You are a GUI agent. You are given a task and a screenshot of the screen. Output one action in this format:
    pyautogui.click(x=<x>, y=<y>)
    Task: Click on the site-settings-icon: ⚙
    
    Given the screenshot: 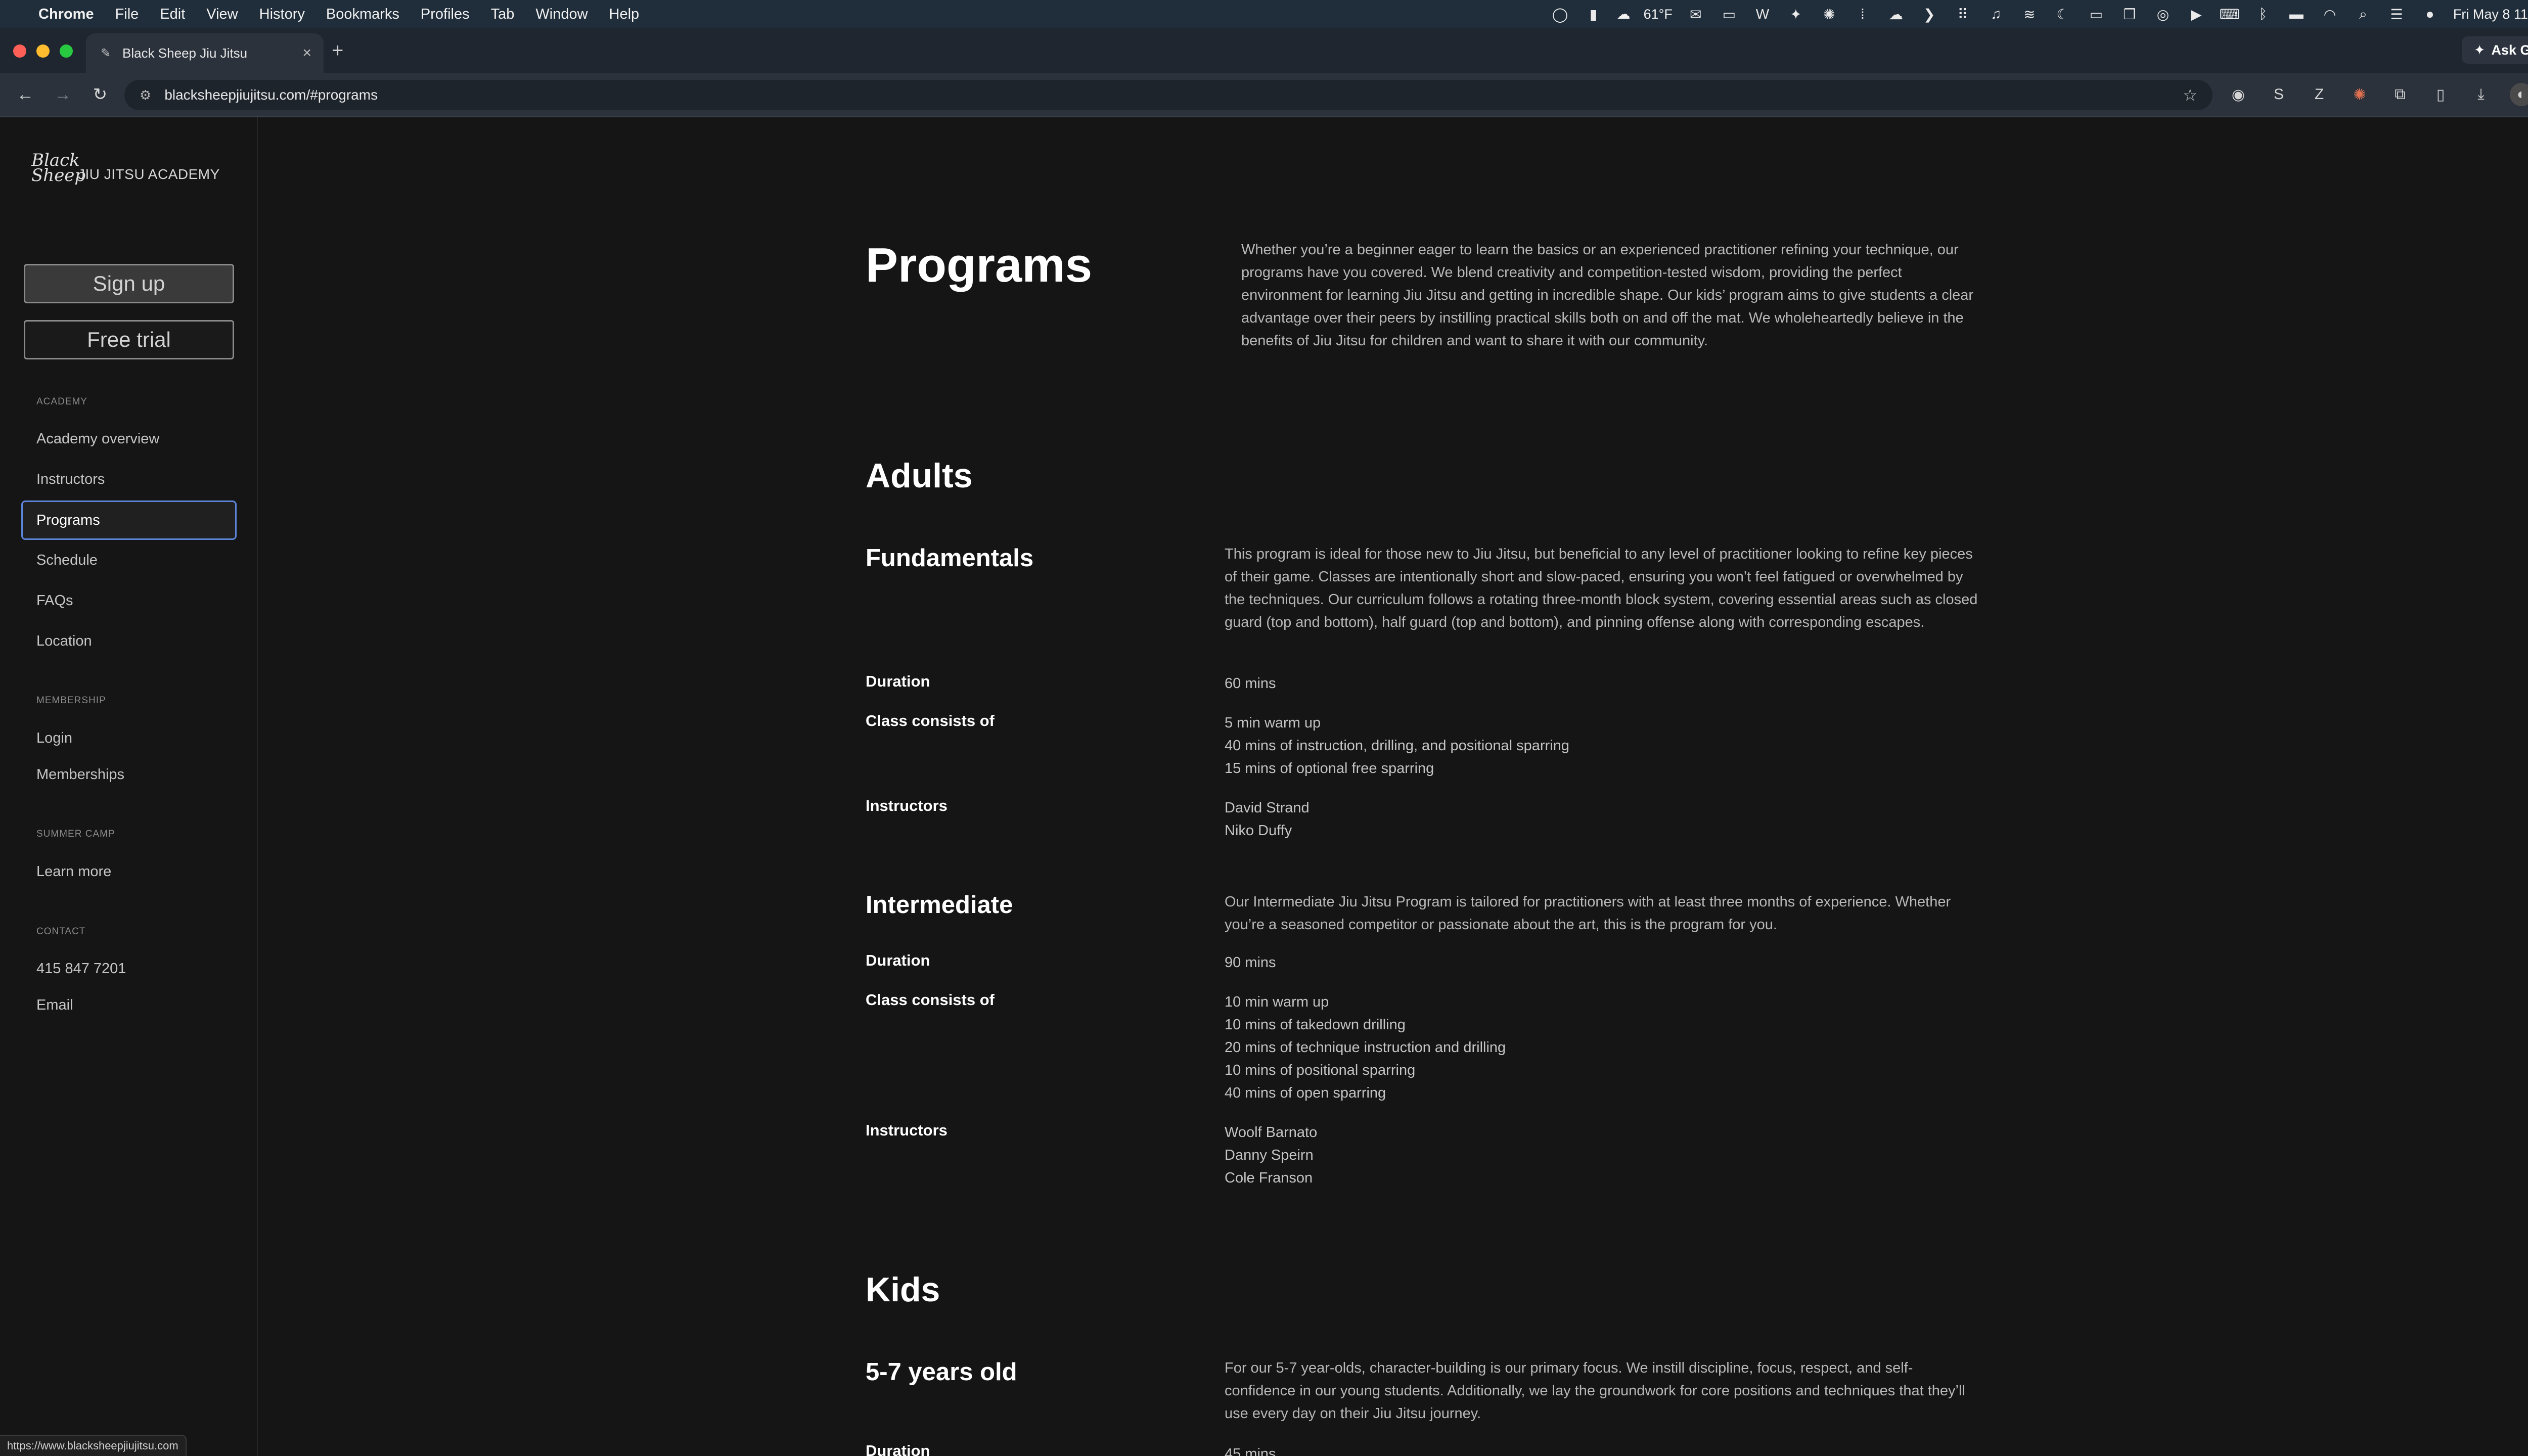 What is the action you would take?
    pyautogui.click(x=146, y=95)
    